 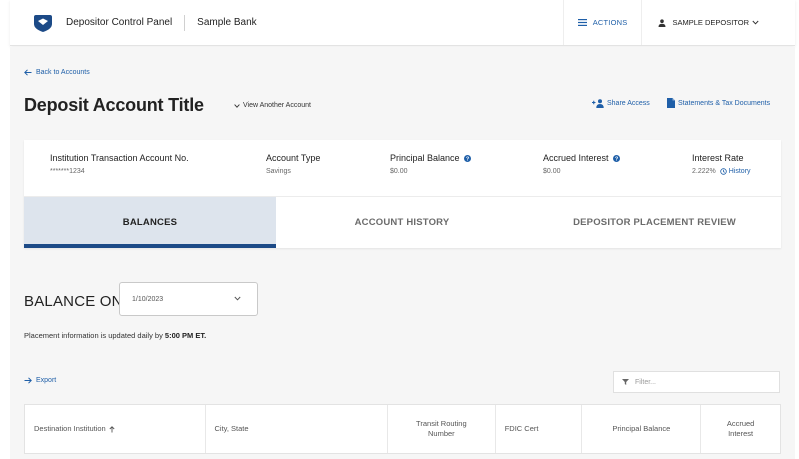 What do you see at coordinates (185, 22) in the screenshot?
I see `header-divider` at bounding box center [185, 22].